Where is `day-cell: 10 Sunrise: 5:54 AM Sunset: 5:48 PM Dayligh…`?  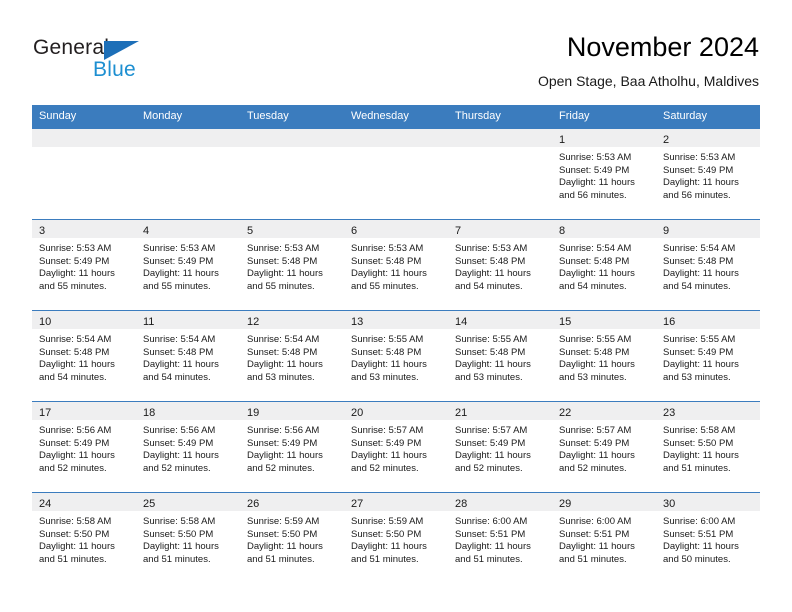 day-cell: 10 Sunrise: 5:54 AM Sunset: 5:48 PM Dayligh… is located at coordinates (84, 356).